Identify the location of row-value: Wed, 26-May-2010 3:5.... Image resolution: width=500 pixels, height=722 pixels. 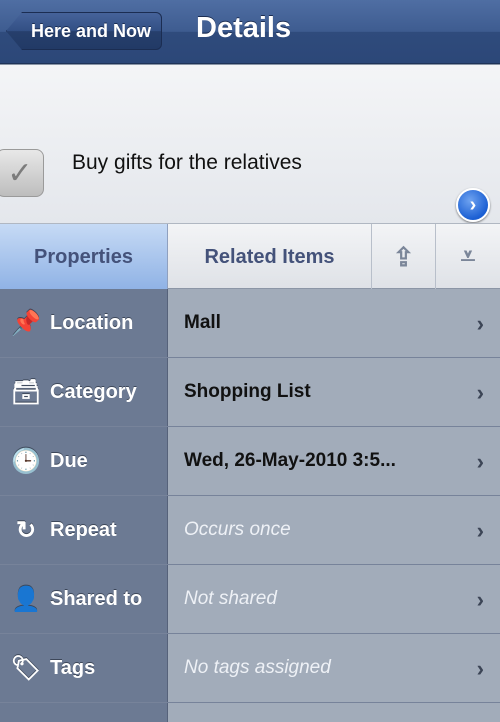
(334, 461).